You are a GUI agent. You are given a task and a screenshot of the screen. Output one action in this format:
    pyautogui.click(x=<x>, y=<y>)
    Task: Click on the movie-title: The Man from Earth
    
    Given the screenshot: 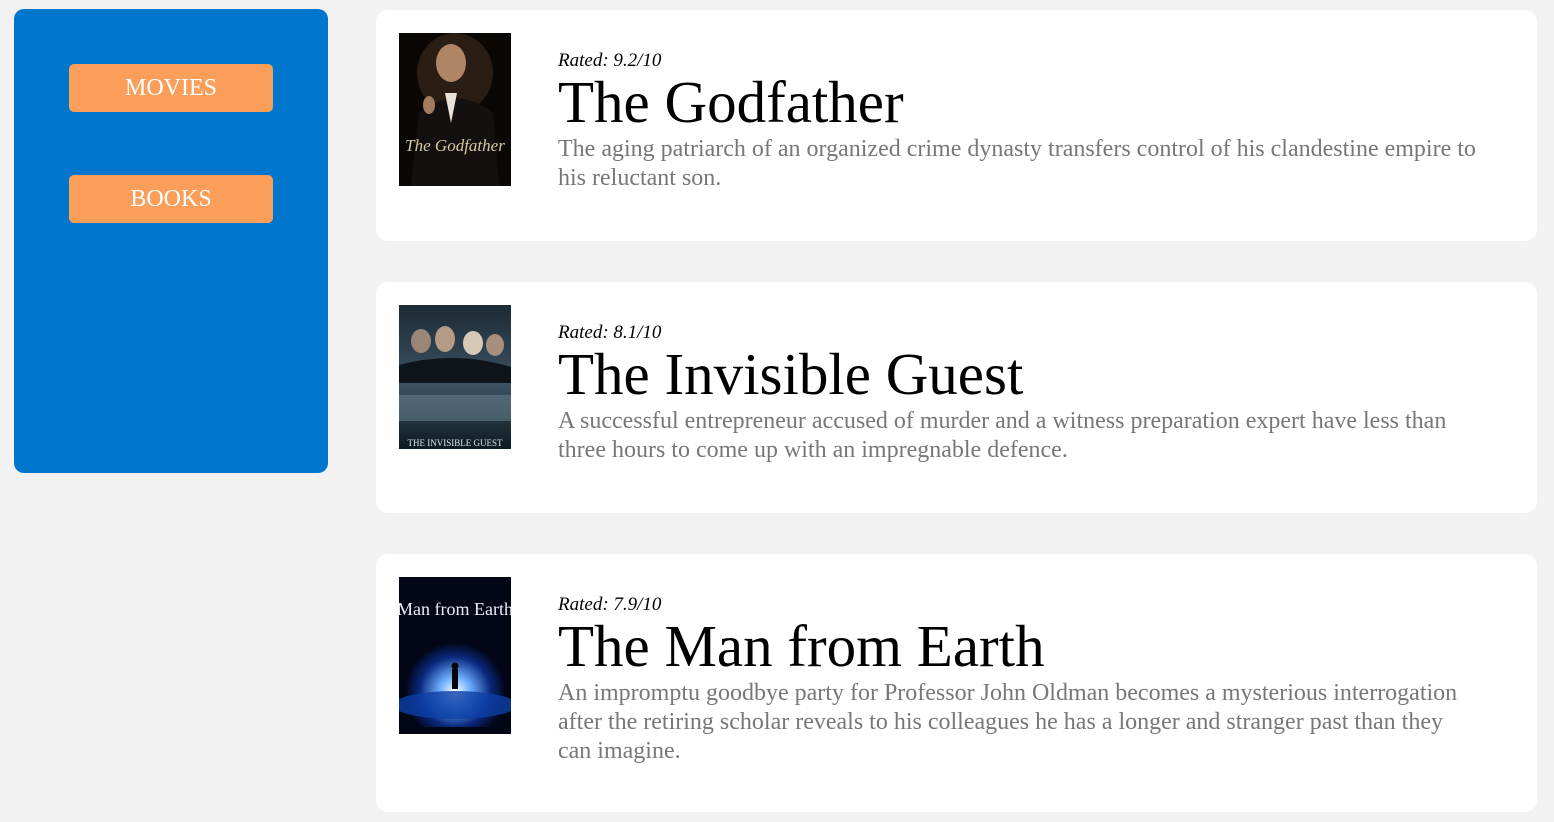 What is the action you would take?
    pyautogui.click(x=801, y=646)
    